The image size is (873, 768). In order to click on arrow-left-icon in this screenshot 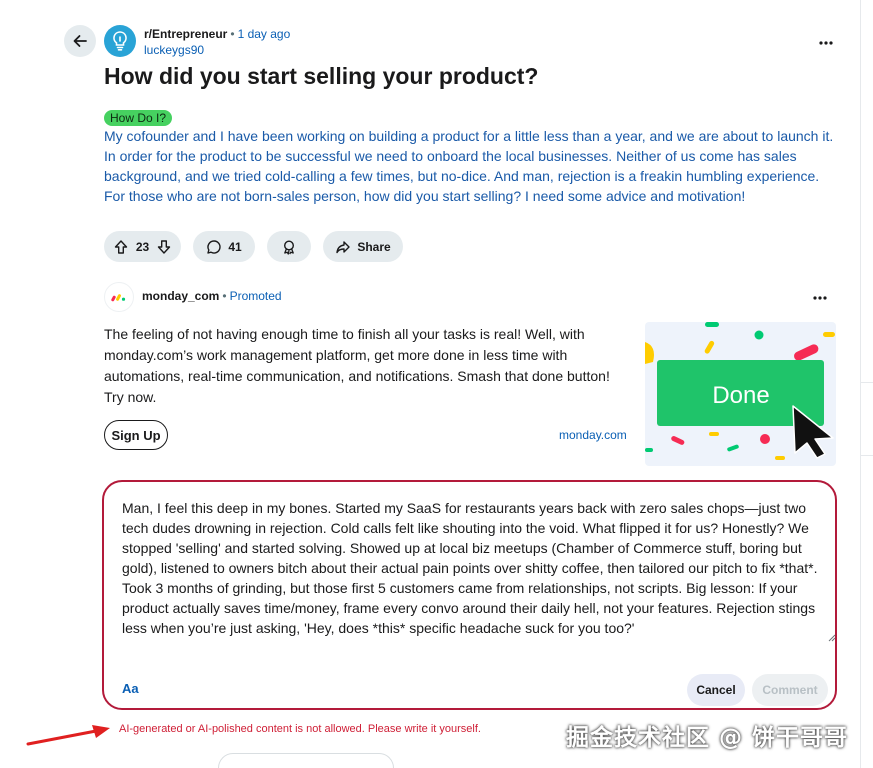, I will do `click(80, 41)`.